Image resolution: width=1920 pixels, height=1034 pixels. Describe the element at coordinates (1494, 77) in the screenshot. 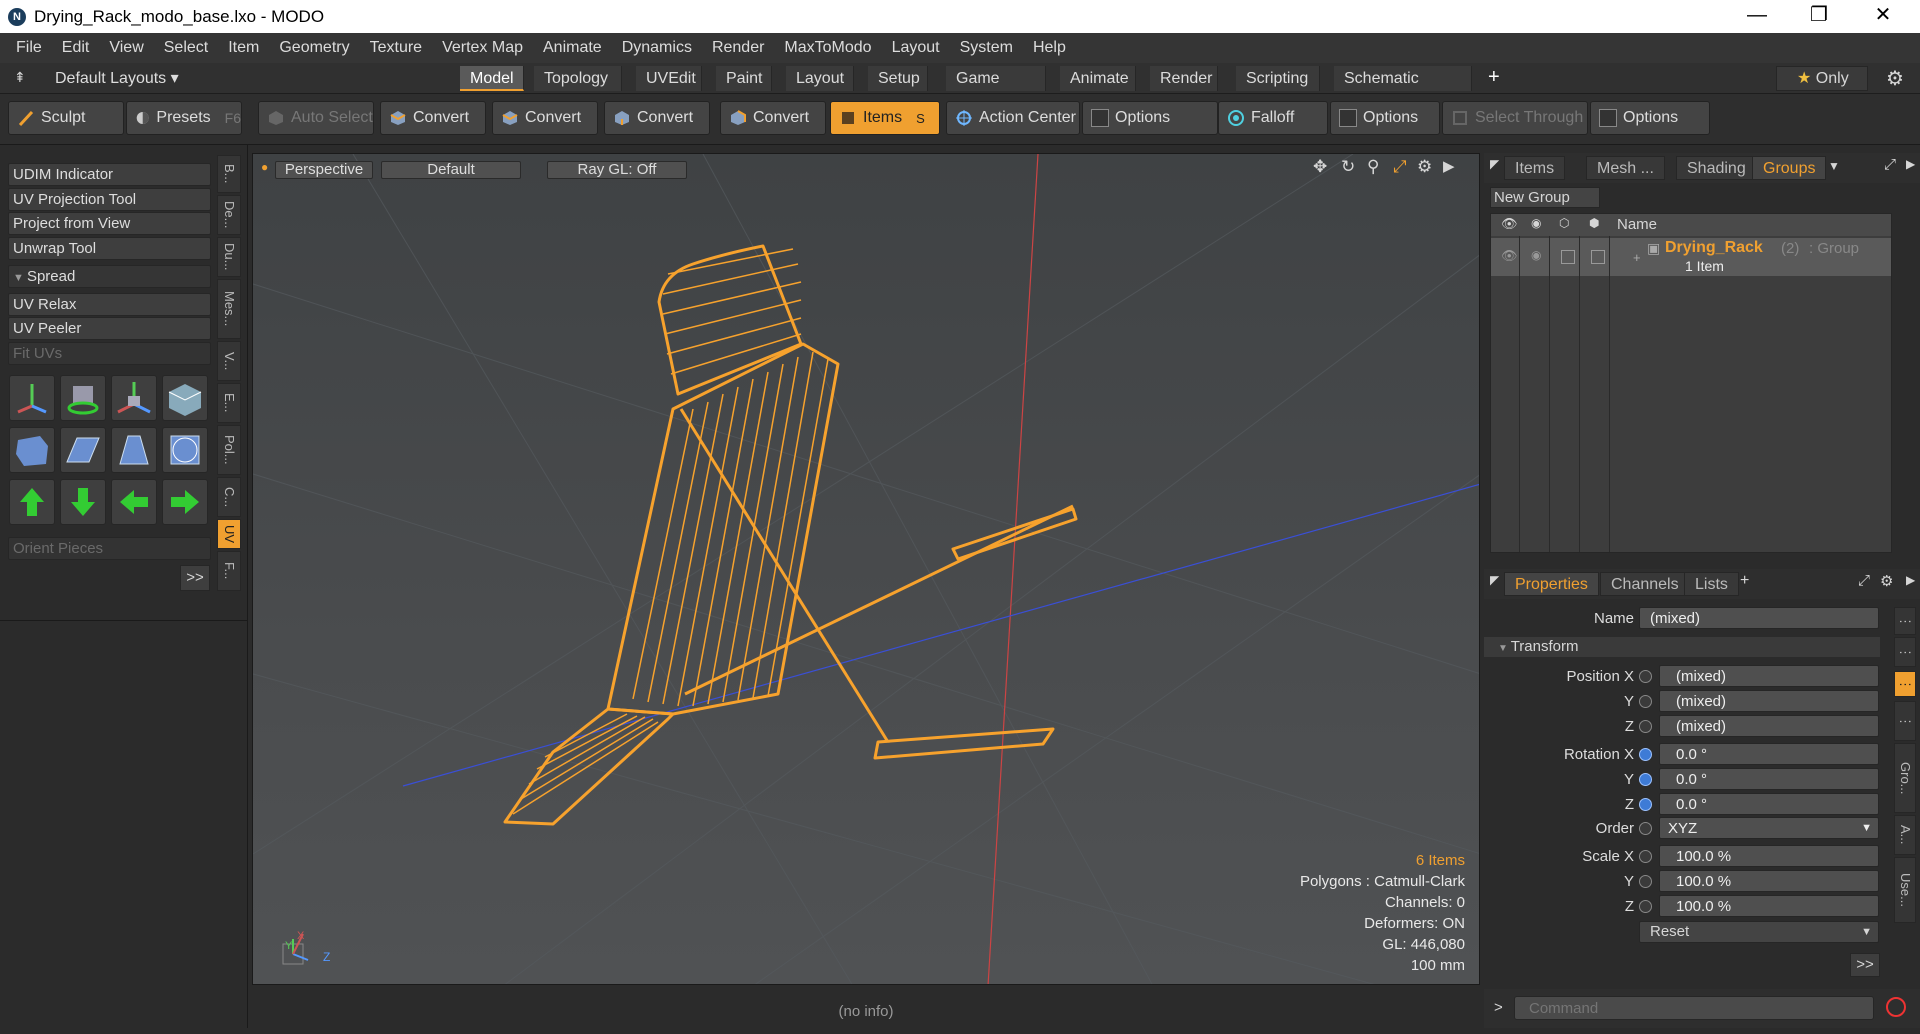

I see `add-tab-button: +` at that location.